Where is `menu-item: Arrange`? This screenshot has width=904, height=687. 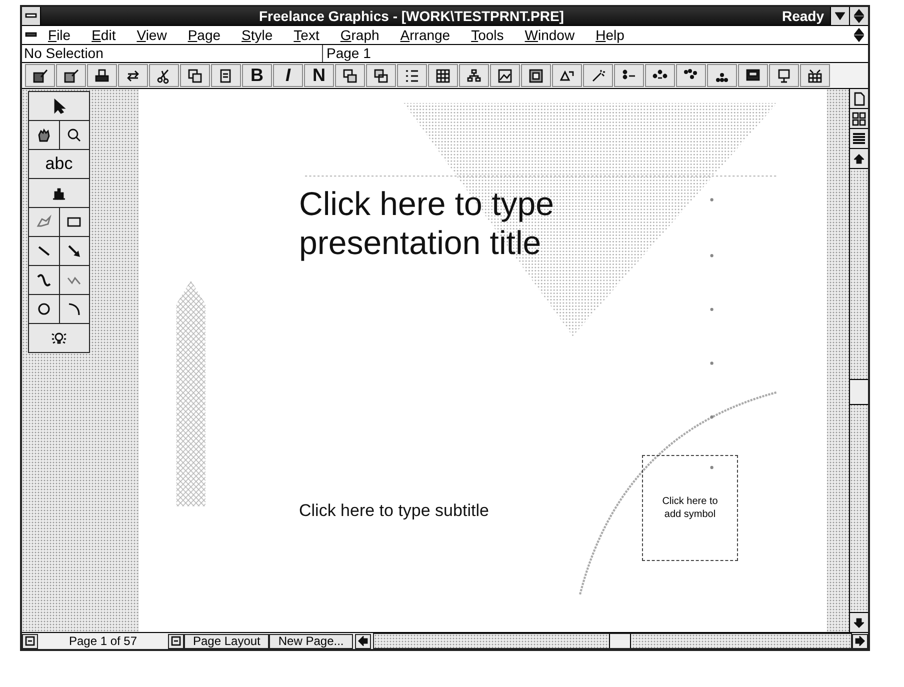
menu-item: Arrange is located at coordinates (425, 35).